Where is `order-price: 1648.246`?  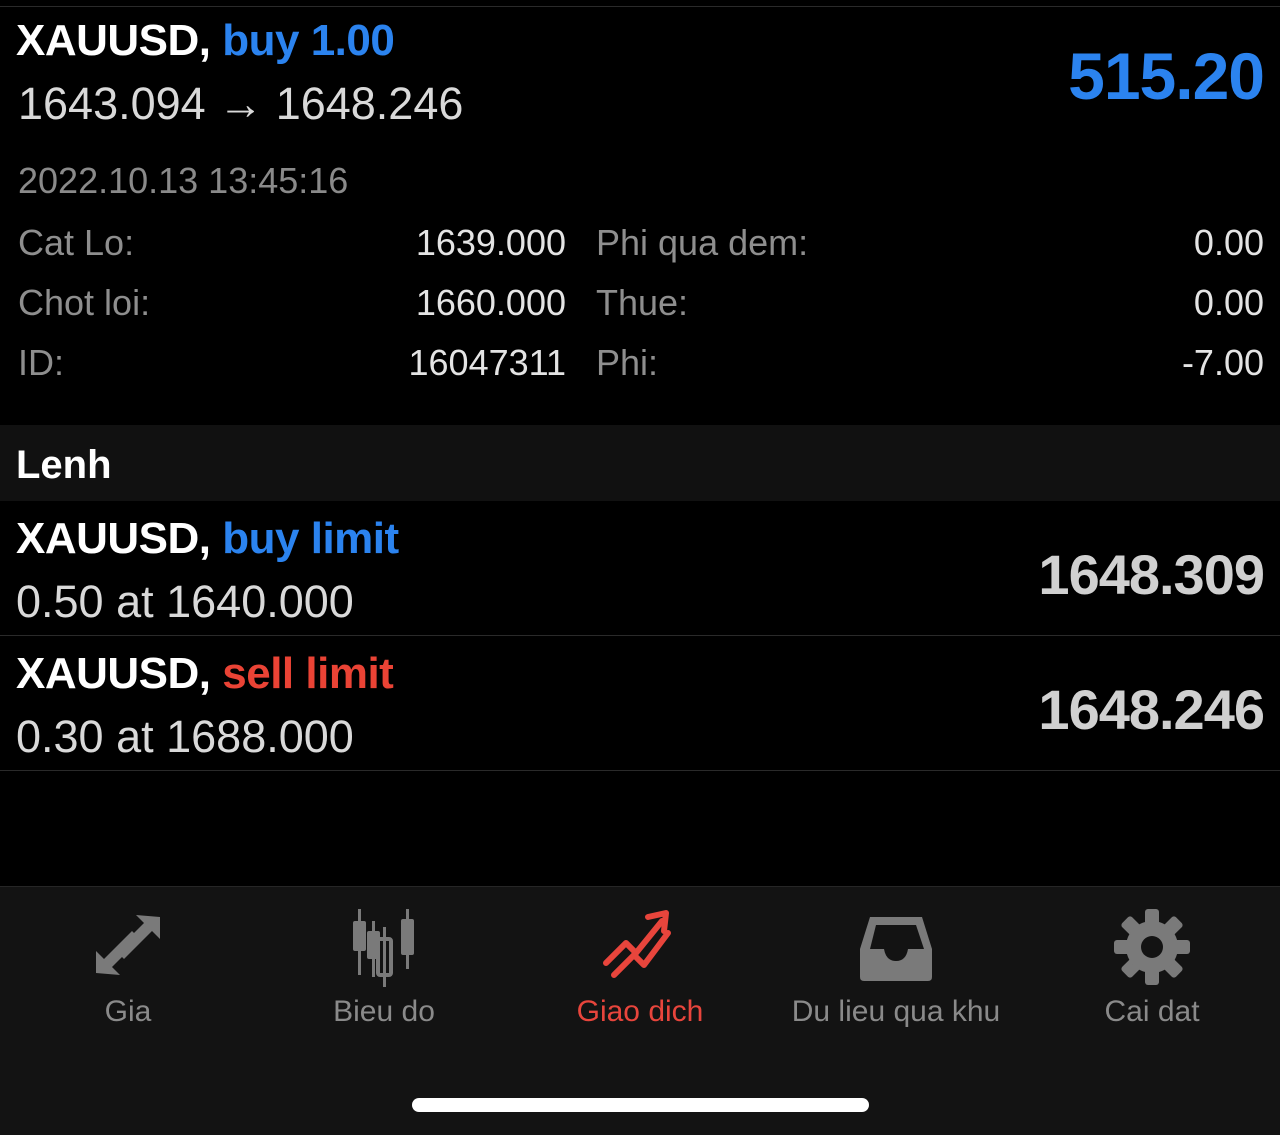
order-price: 1648.246 is located at coordinates (1151, 709).